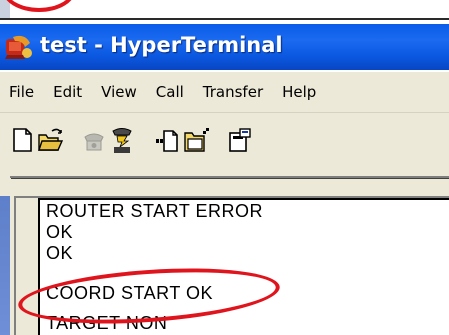 Image resolution: width=449 pixels, height=335 pixels. What do you see at coordinates (18, 47) in the screenshot?
I see `hyperterminal-app-icon` at bounding box center [18, 47].